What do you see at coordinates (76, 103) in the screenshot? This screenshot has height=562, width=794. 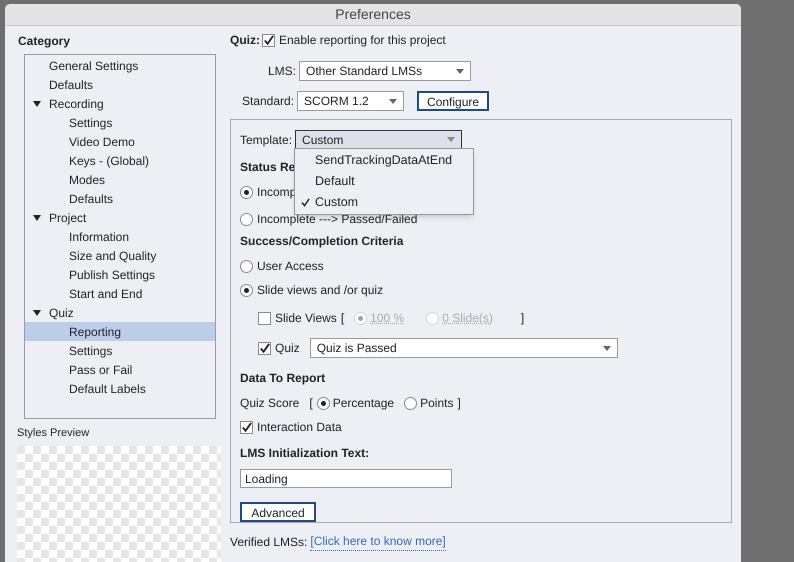 I see `tree-item: Recording` at bounding box center [76, 103].